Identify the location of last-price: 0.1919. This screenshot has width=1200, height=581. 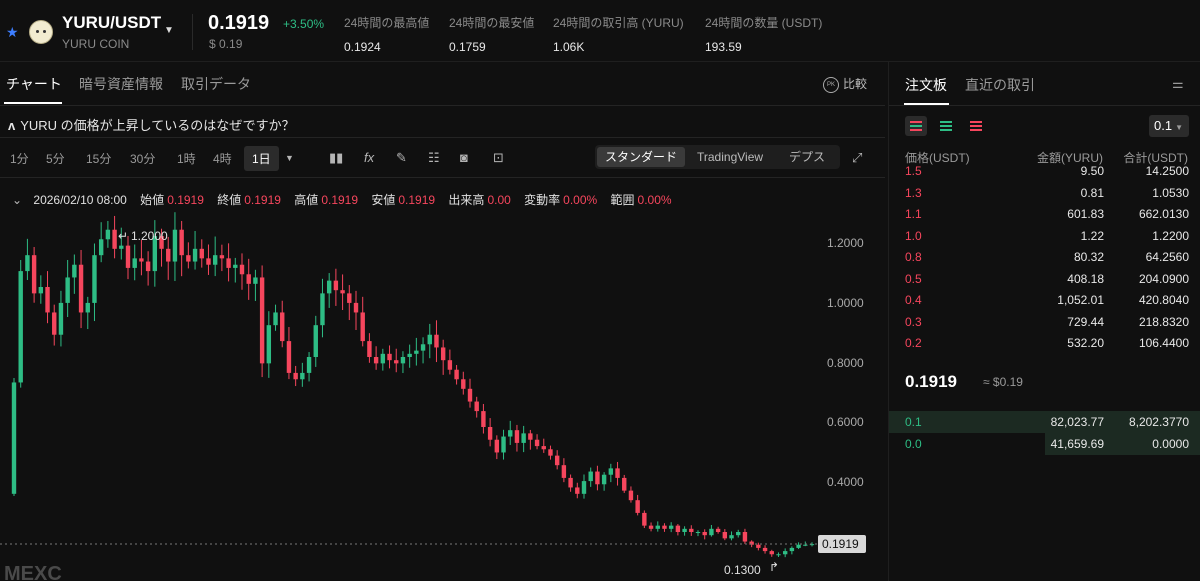
(239, 23).